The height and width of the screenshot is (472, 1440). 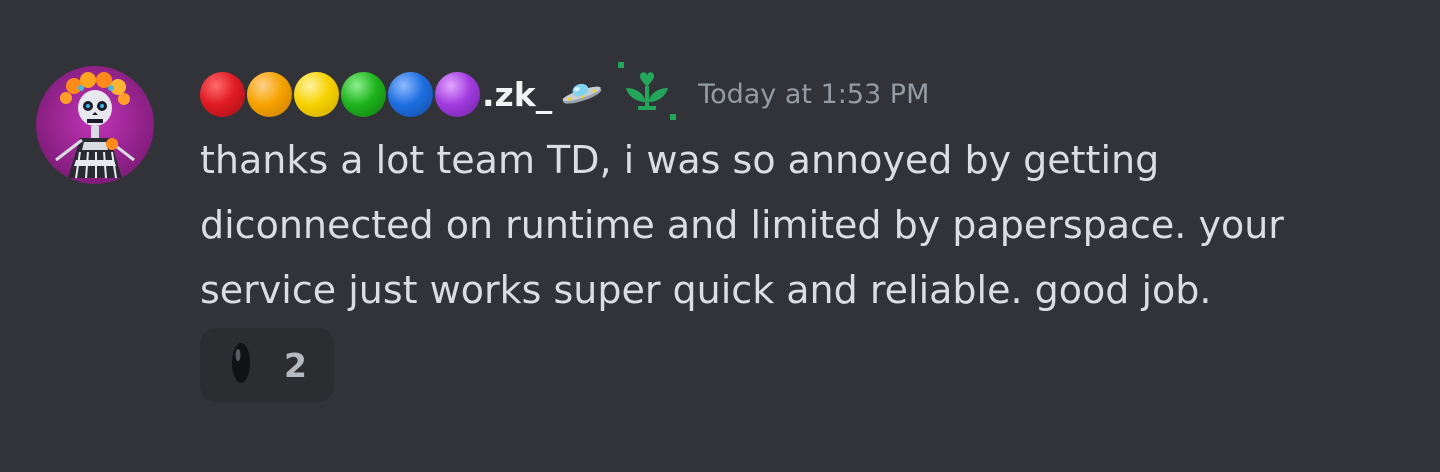 What do you see at coordinates (222, 94) in the screenshot?
I see `red-circle-icon` at bounding box center [222, 94].